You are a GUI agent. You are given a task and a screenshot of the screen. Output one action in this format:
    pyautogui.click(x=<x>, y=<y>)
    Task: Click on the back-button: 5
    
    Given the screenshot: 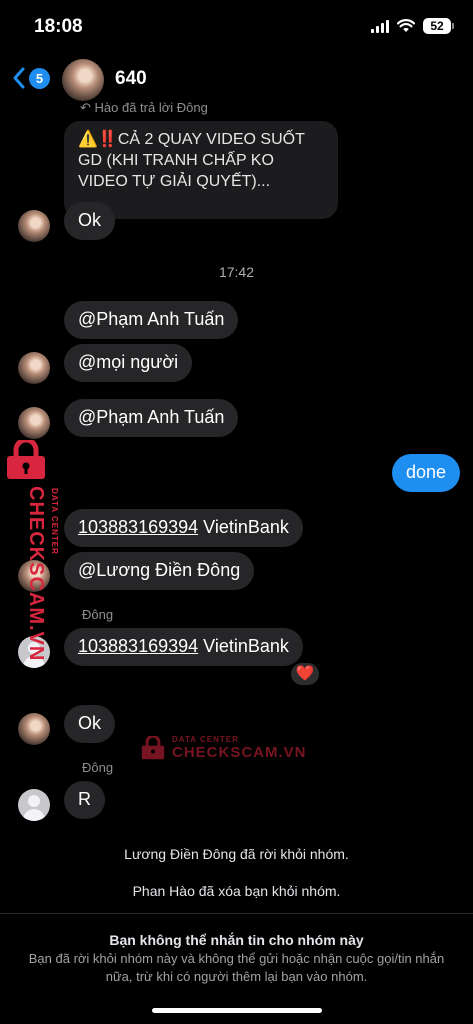 What is the action you would take?
    pyautogui.click(x=31, y=78)
    